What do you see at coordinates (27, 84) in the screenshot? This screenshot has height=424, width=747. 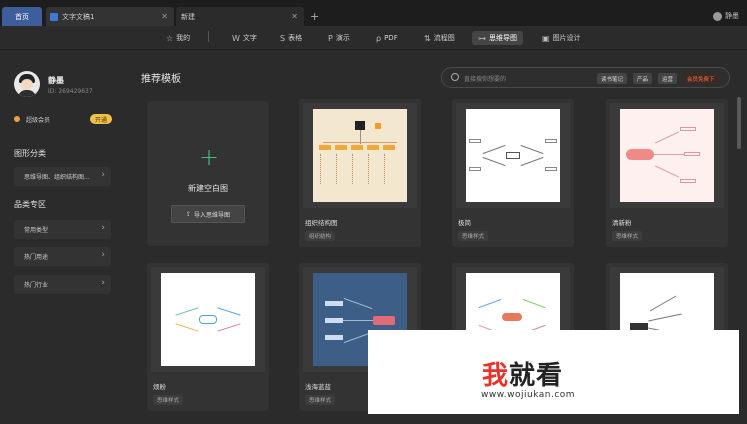 I see `avatar` at bounding box center [27, 84].